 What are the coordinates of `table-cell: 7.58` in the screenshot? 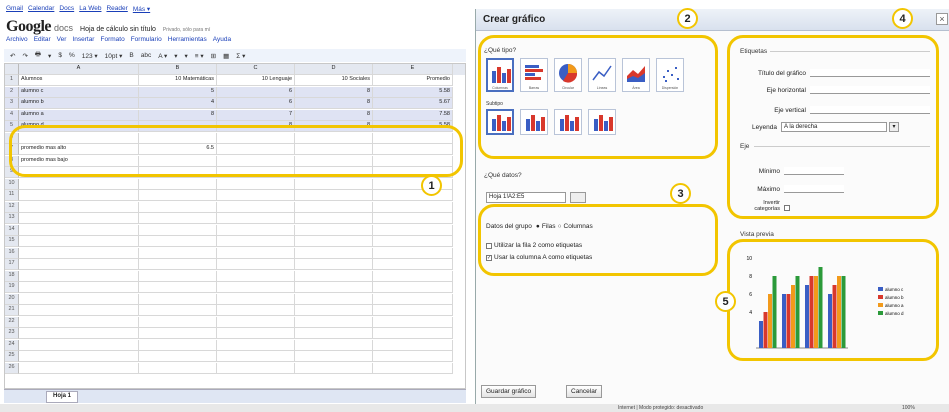 It's located at (413, 115).